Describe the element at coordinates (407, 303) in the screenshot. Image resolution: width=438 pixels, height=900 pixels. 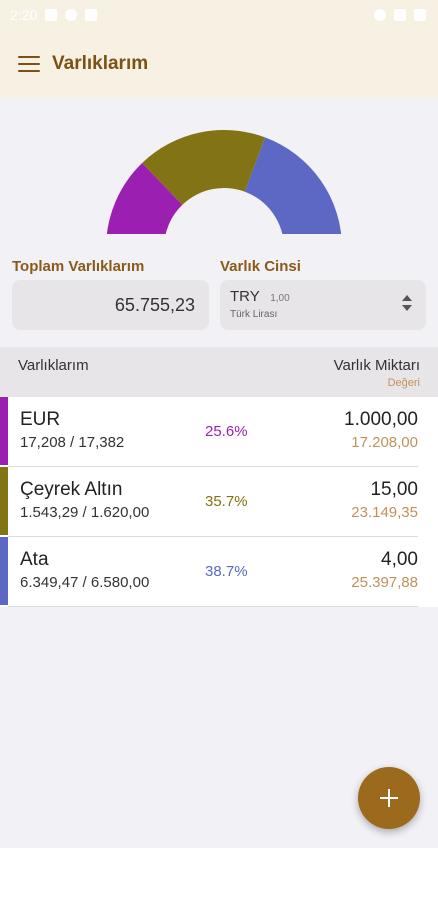
I see `spinner-arrows-icon` at that location.